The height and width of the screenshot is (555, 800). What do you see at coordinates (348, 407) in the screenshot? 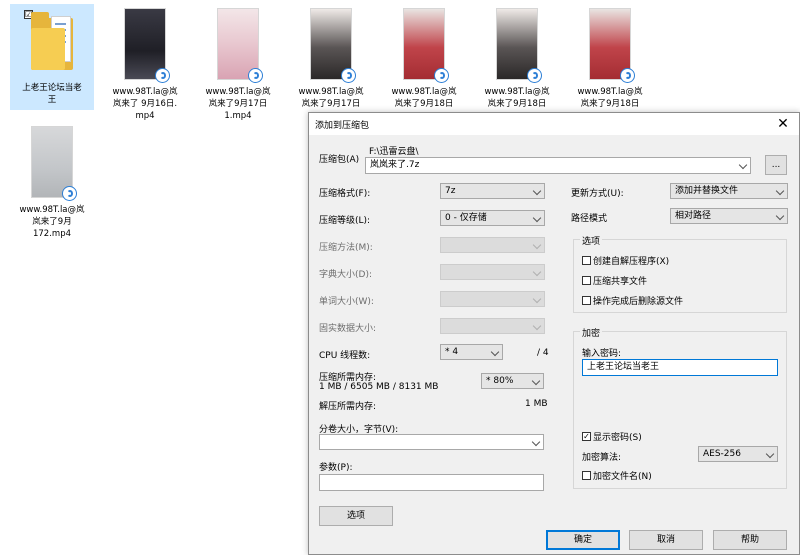
I see `decomp-label: 解压所需内存:` at bounding box center [348, 407].